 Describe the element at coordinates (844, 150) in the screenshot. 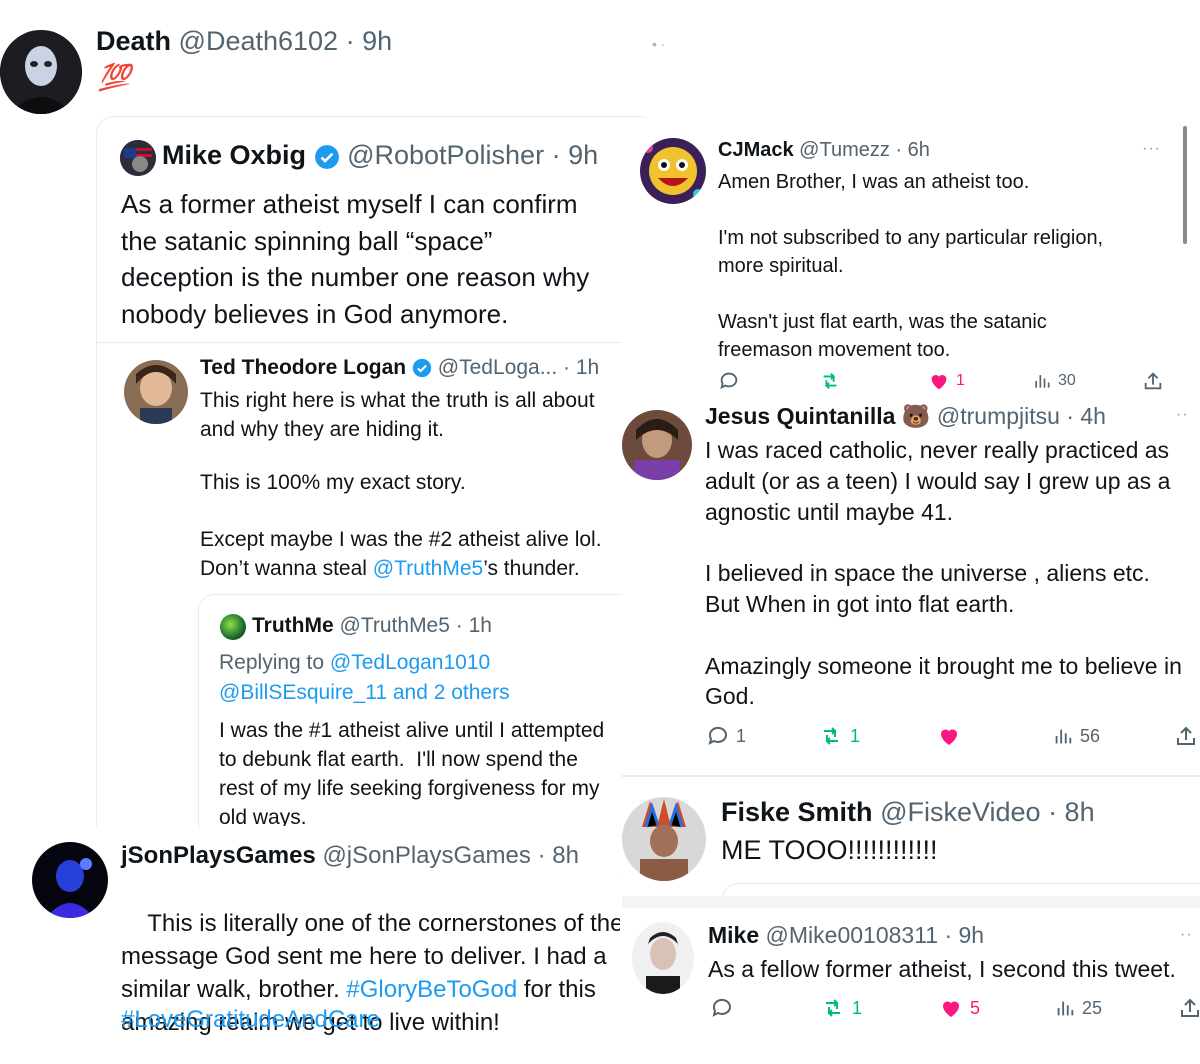

I see `cjmack-handle: @Tumezz` at that location.